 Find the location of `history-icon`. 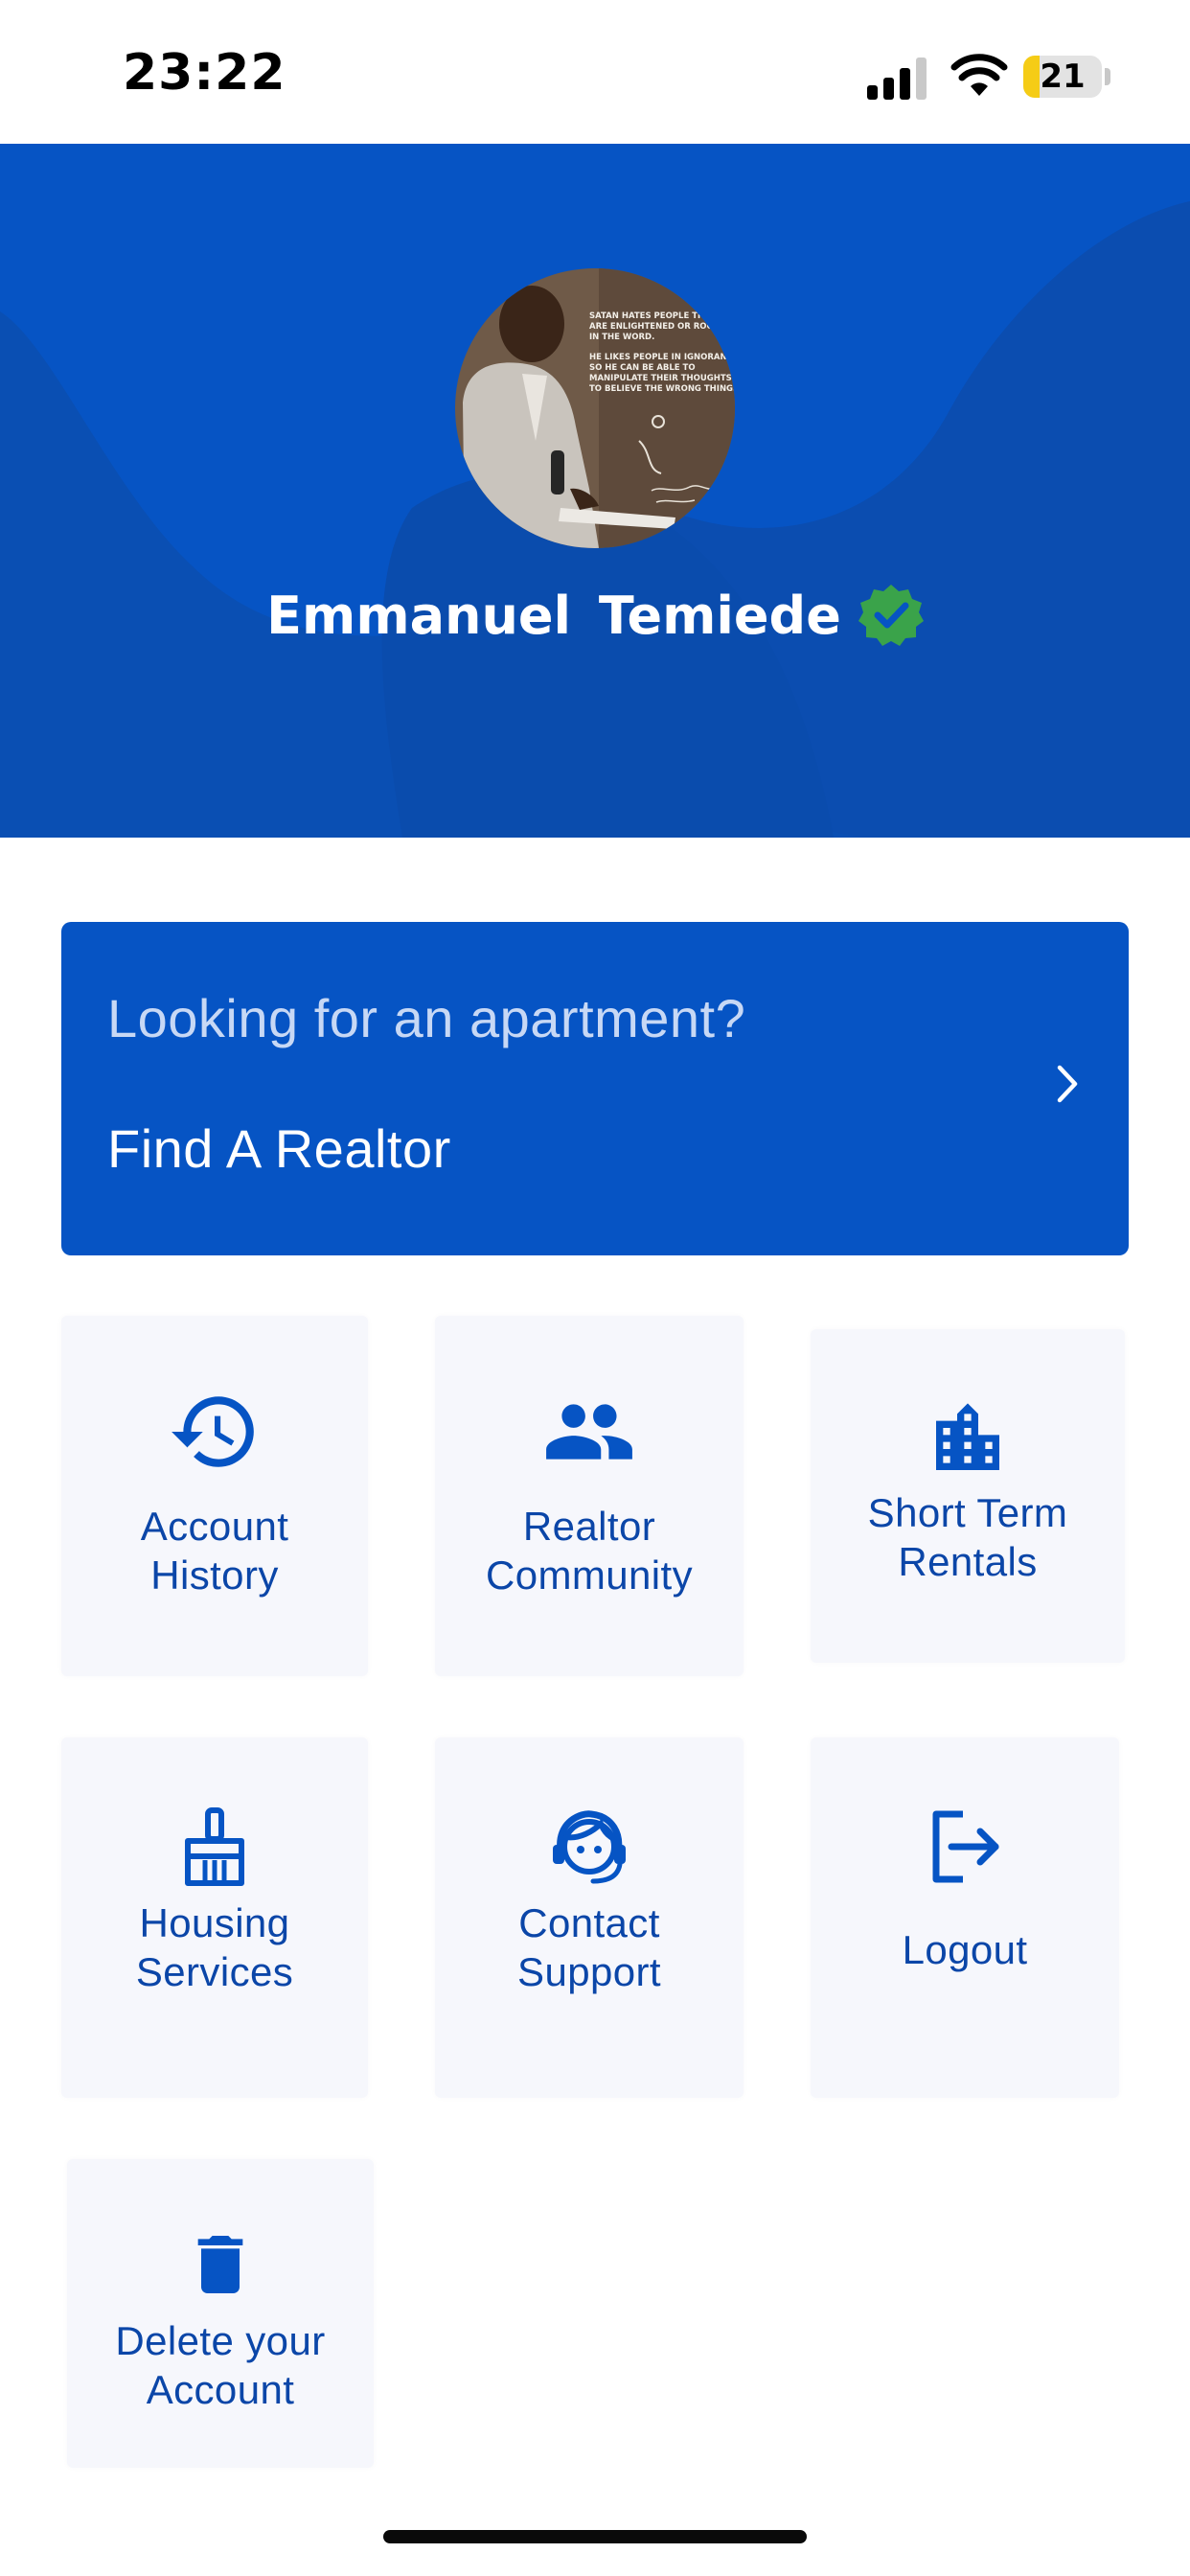

history-icon is located at coordinates (213, 1431).